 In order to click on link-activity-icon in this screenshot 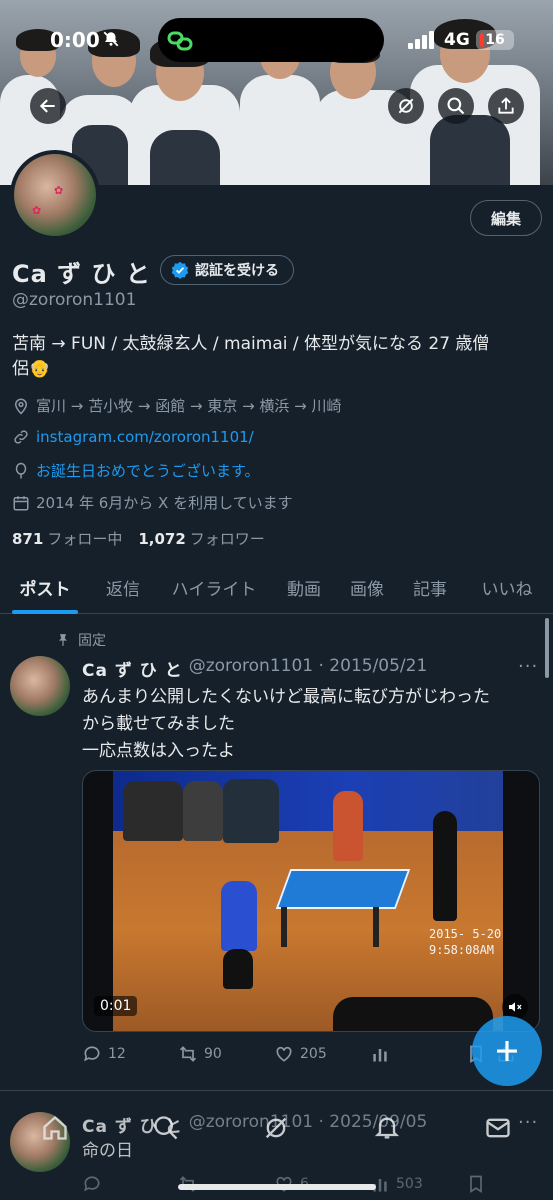, I will do `click(180, 41)`.